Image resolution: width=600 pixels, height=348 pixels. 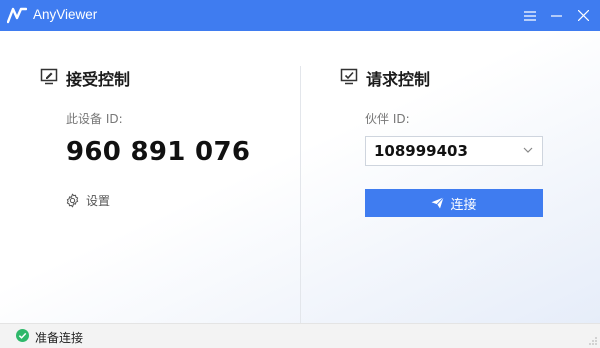 What do you see at coordinates (158, 152) in the screenshot?
I see `device-id-value: 960 891 076` at bounding box center [158, 152].